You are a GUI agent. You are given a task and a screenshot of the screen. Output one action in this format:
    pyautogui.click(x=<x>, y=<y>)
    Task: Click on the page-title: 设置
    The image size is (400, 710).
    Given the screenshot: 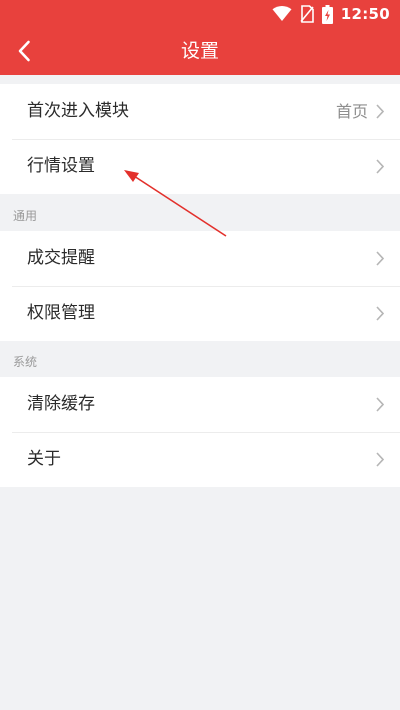 What is the action you would take?
    pyautogui.click(x=199, y=51)
    